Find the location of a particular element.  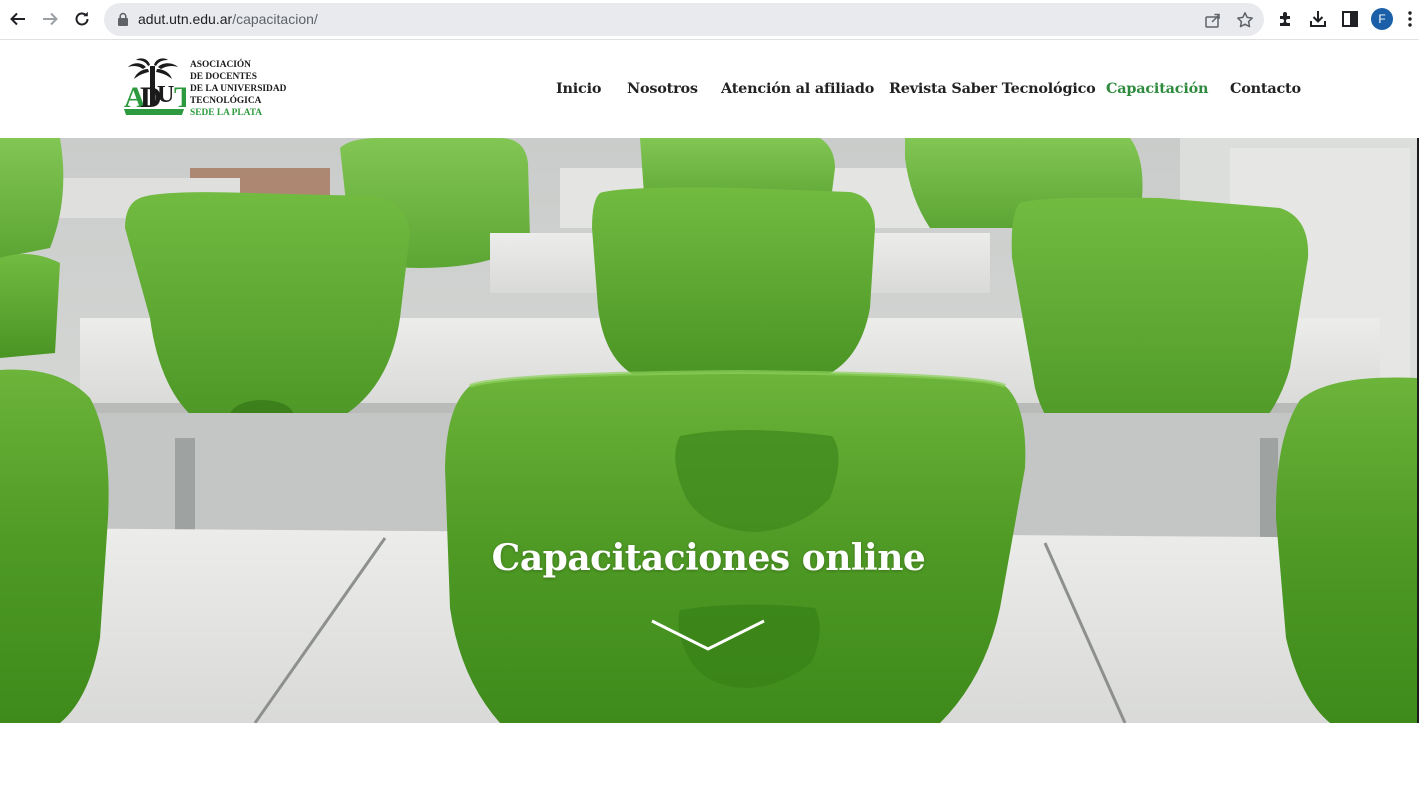

forward-button is located at coordinates (50, 19).